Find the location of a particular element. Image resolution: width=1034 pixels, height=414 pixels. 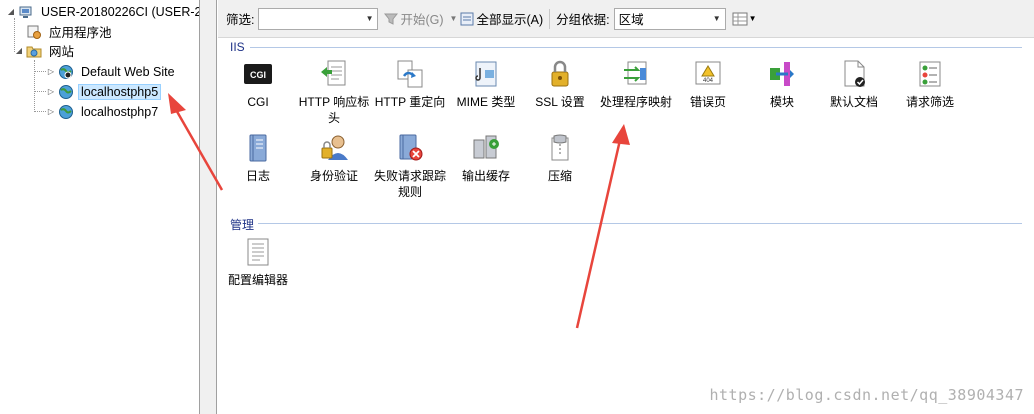

ssl-lock-icon is located at coordinates (560, 73).